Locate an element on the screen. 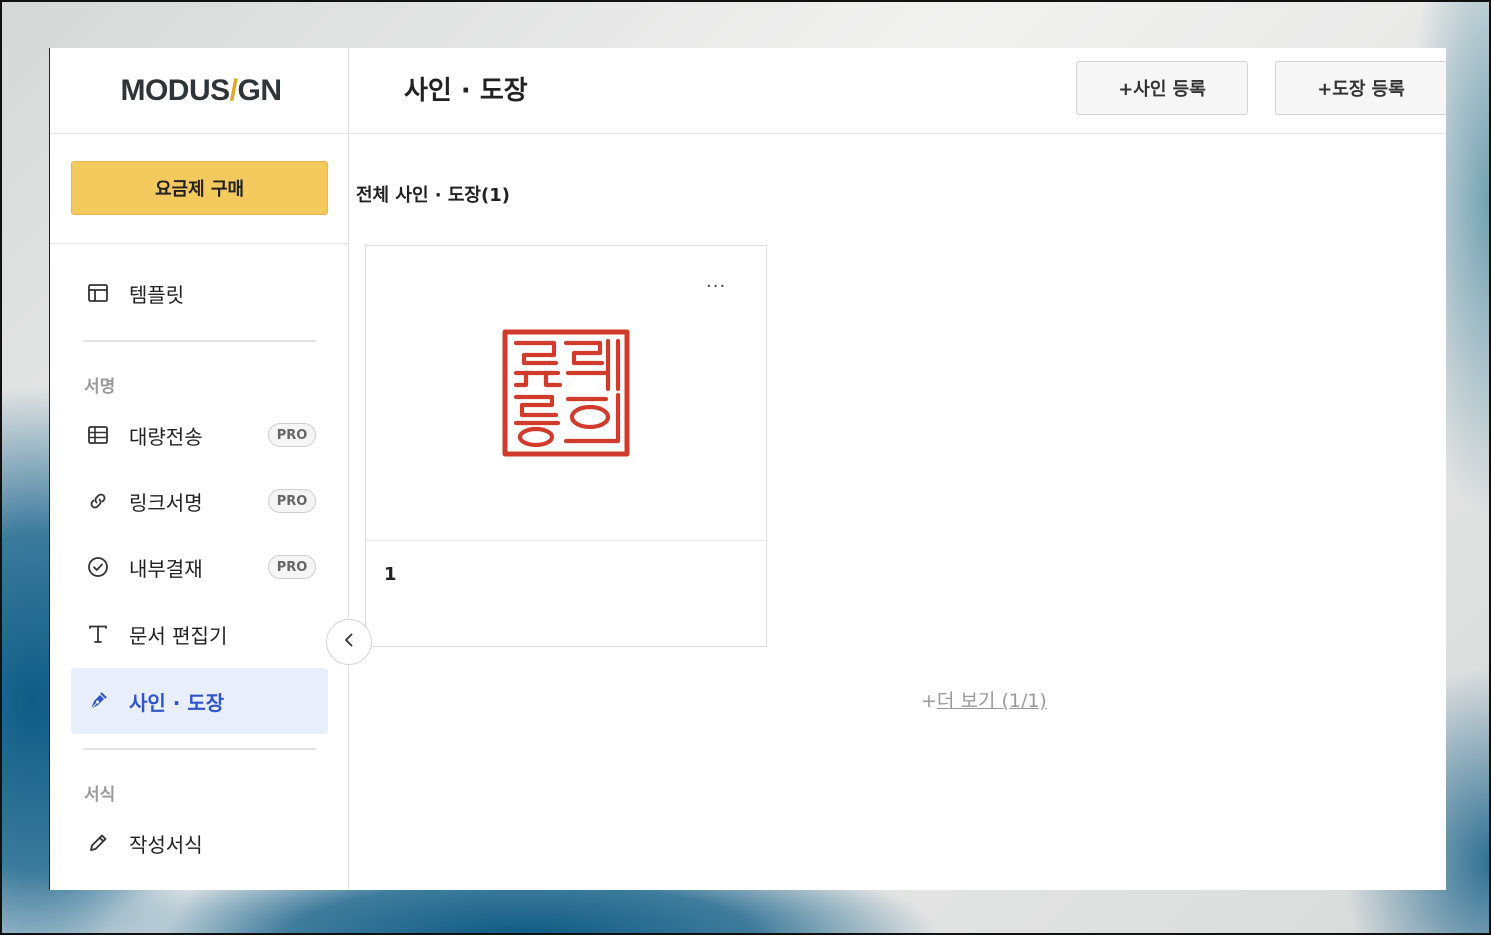  pen-nib-icon is located at coordinates (98, 701).